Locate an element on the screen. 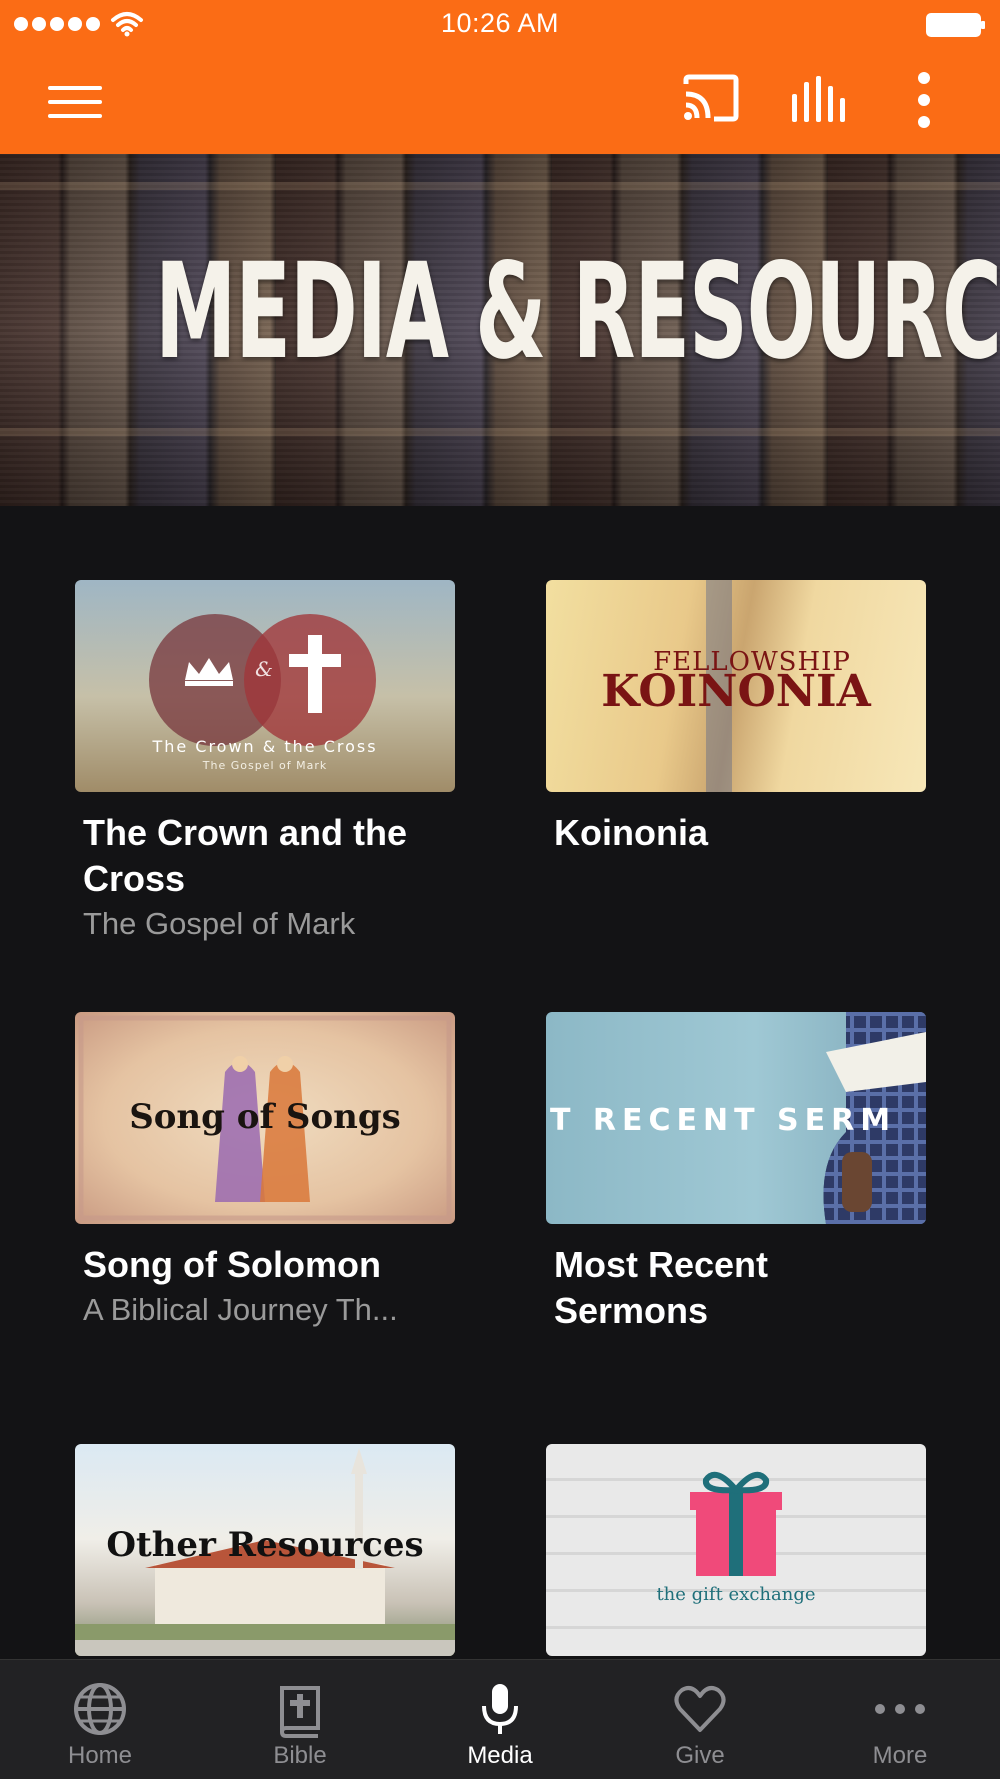 The width and height of the screenshot is (1000, 1779). thumb-line1: the gift exchange is located at coordinates (735, 1594).